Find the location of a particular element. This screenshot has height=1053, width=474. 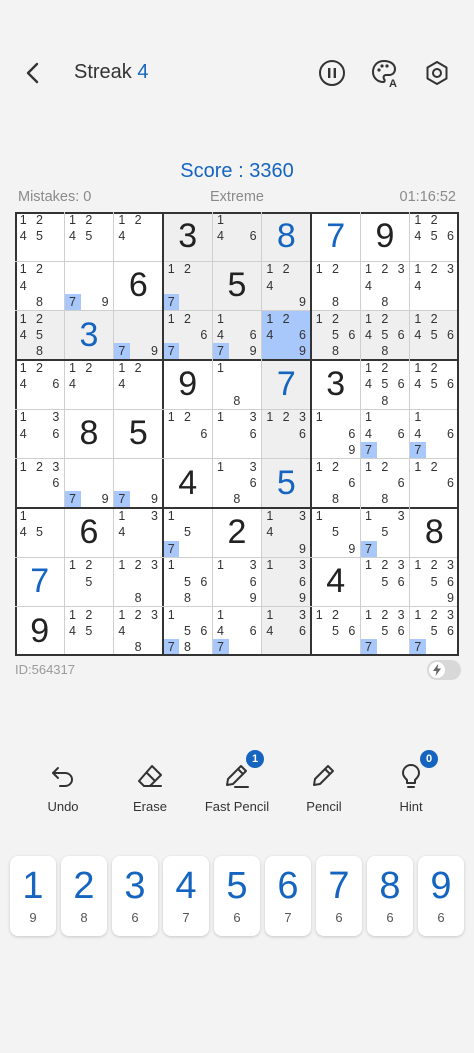

cell-r1c6: 8 is located at coordinates (286, 237).